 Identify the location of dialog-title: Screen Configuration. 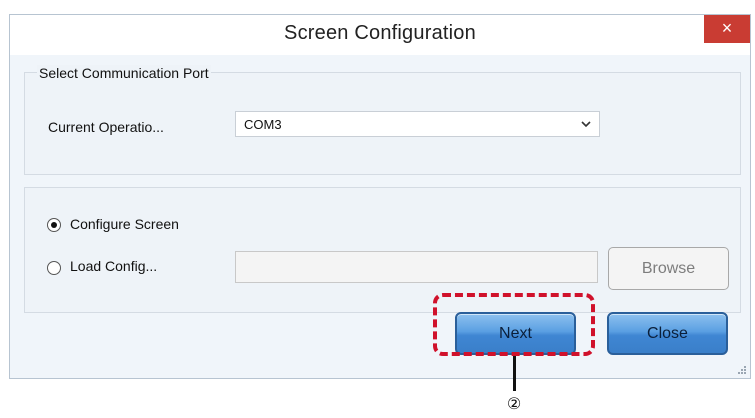
(380, 33).